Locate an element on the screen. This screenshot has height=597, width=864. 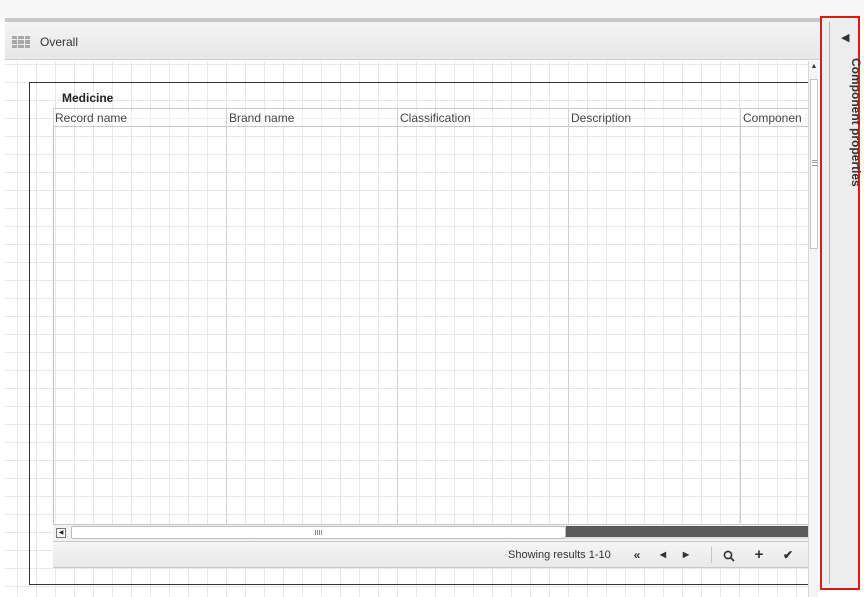
add-icon: + is located at coordinates (759, 555).